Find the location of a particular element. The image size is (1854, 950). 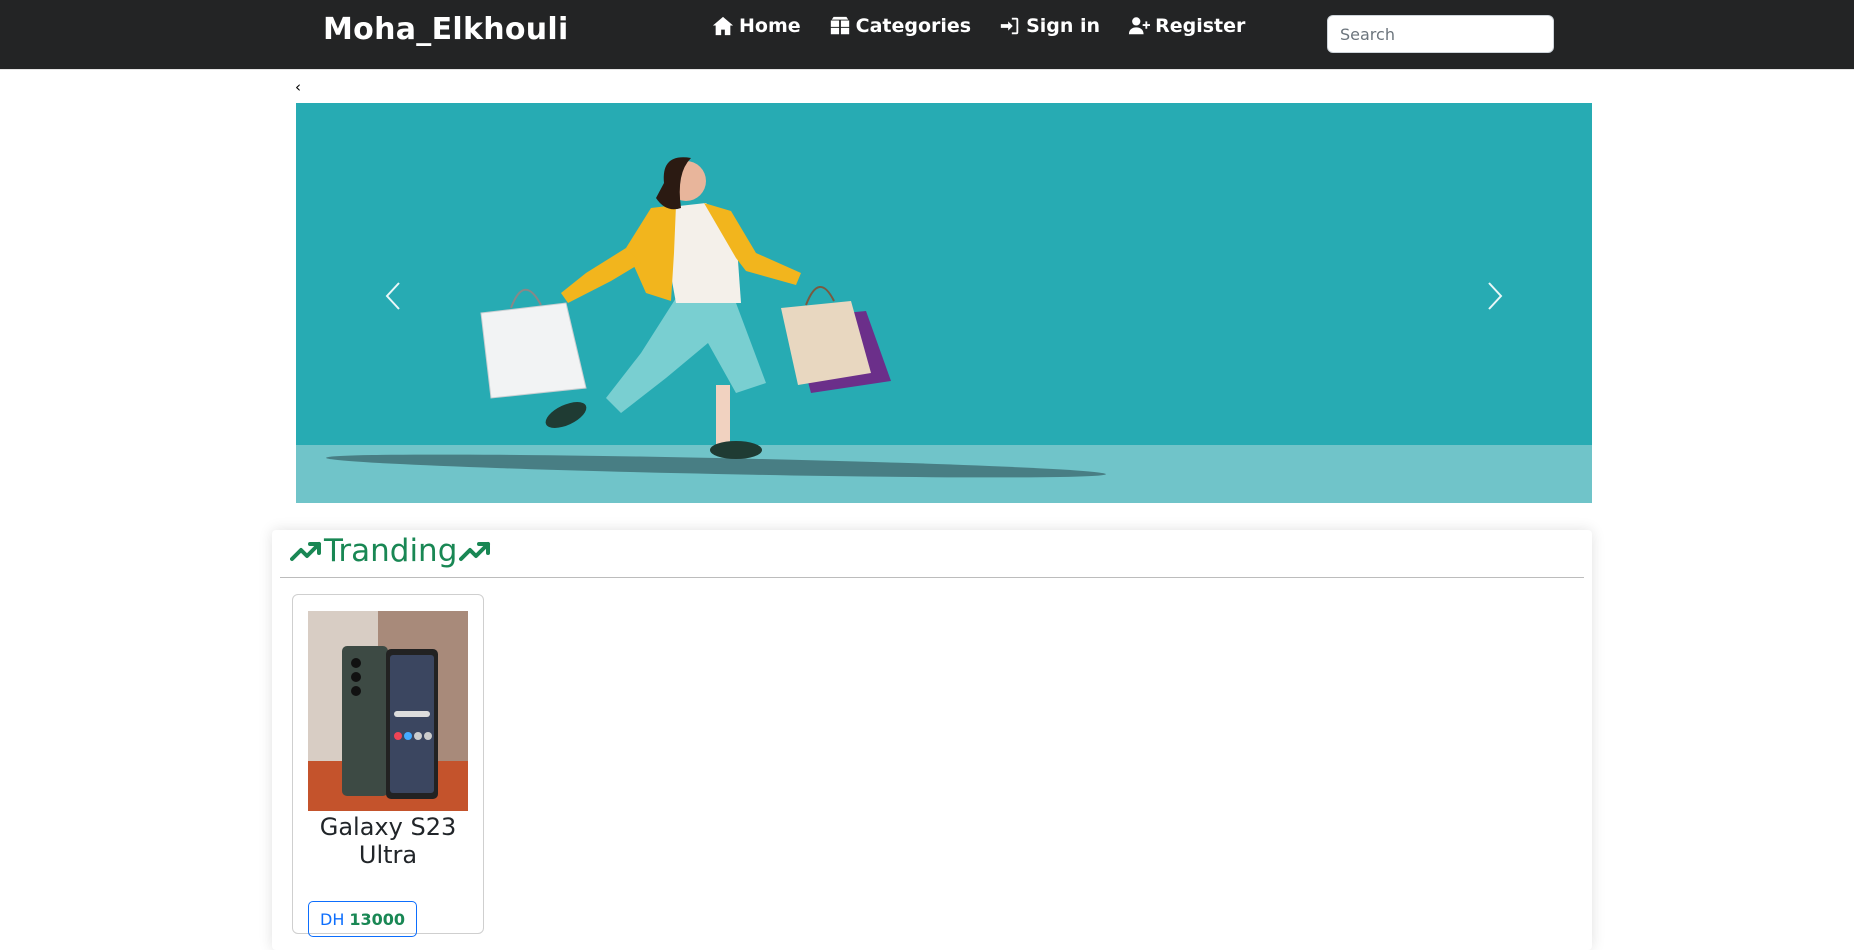

price-currency: DH is located at coordinates (332, 919).